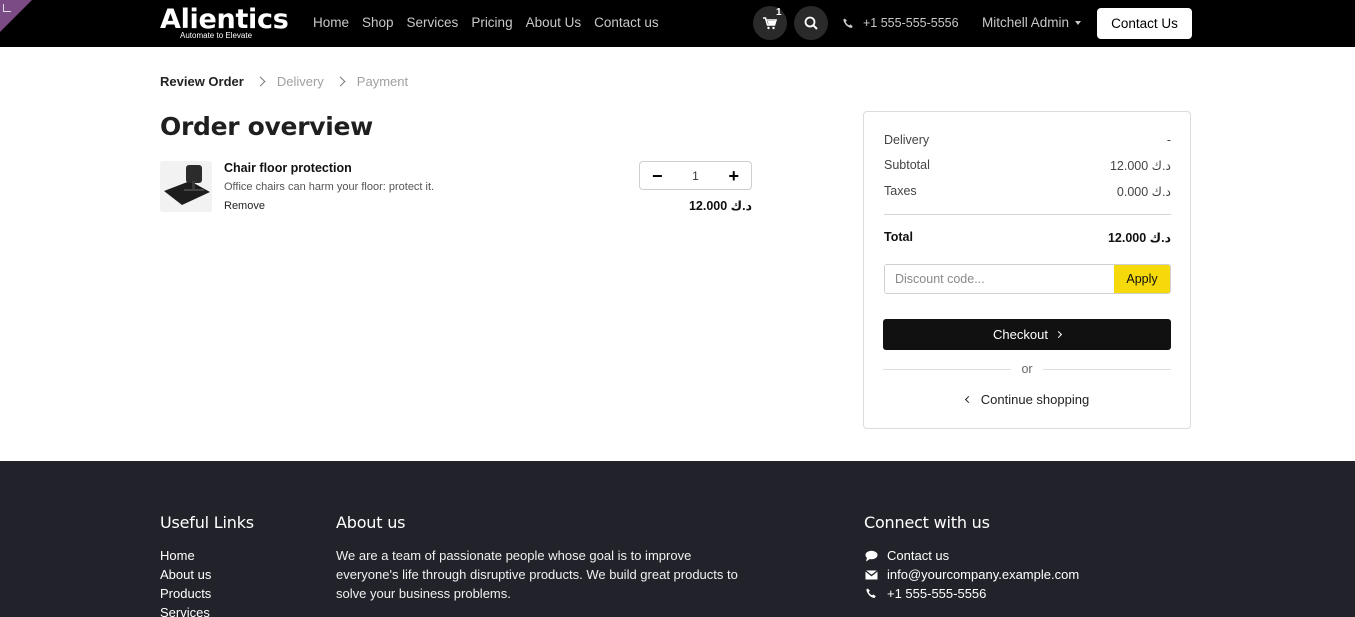  I want to click on header-phone: +1 555-555-5556, so click(901, 23).